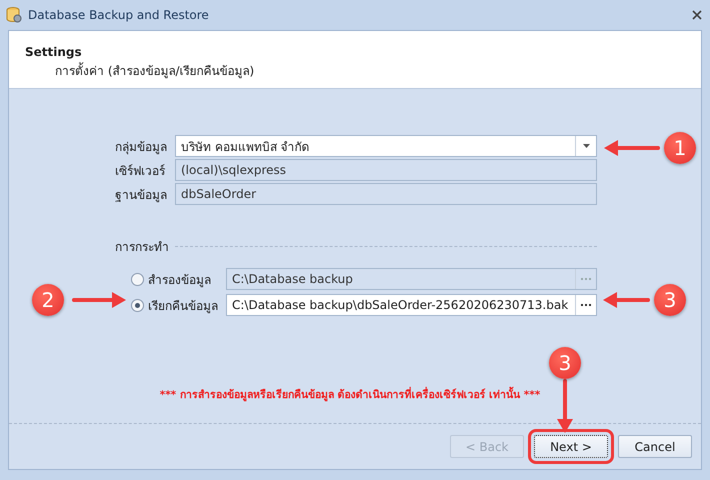 This screenshot has height=480, width=710. What do you see at coordinates (141, 195) in the screenshot?
I see `field-label: ฐานข้อมูล` at bounding box center [141, 195].